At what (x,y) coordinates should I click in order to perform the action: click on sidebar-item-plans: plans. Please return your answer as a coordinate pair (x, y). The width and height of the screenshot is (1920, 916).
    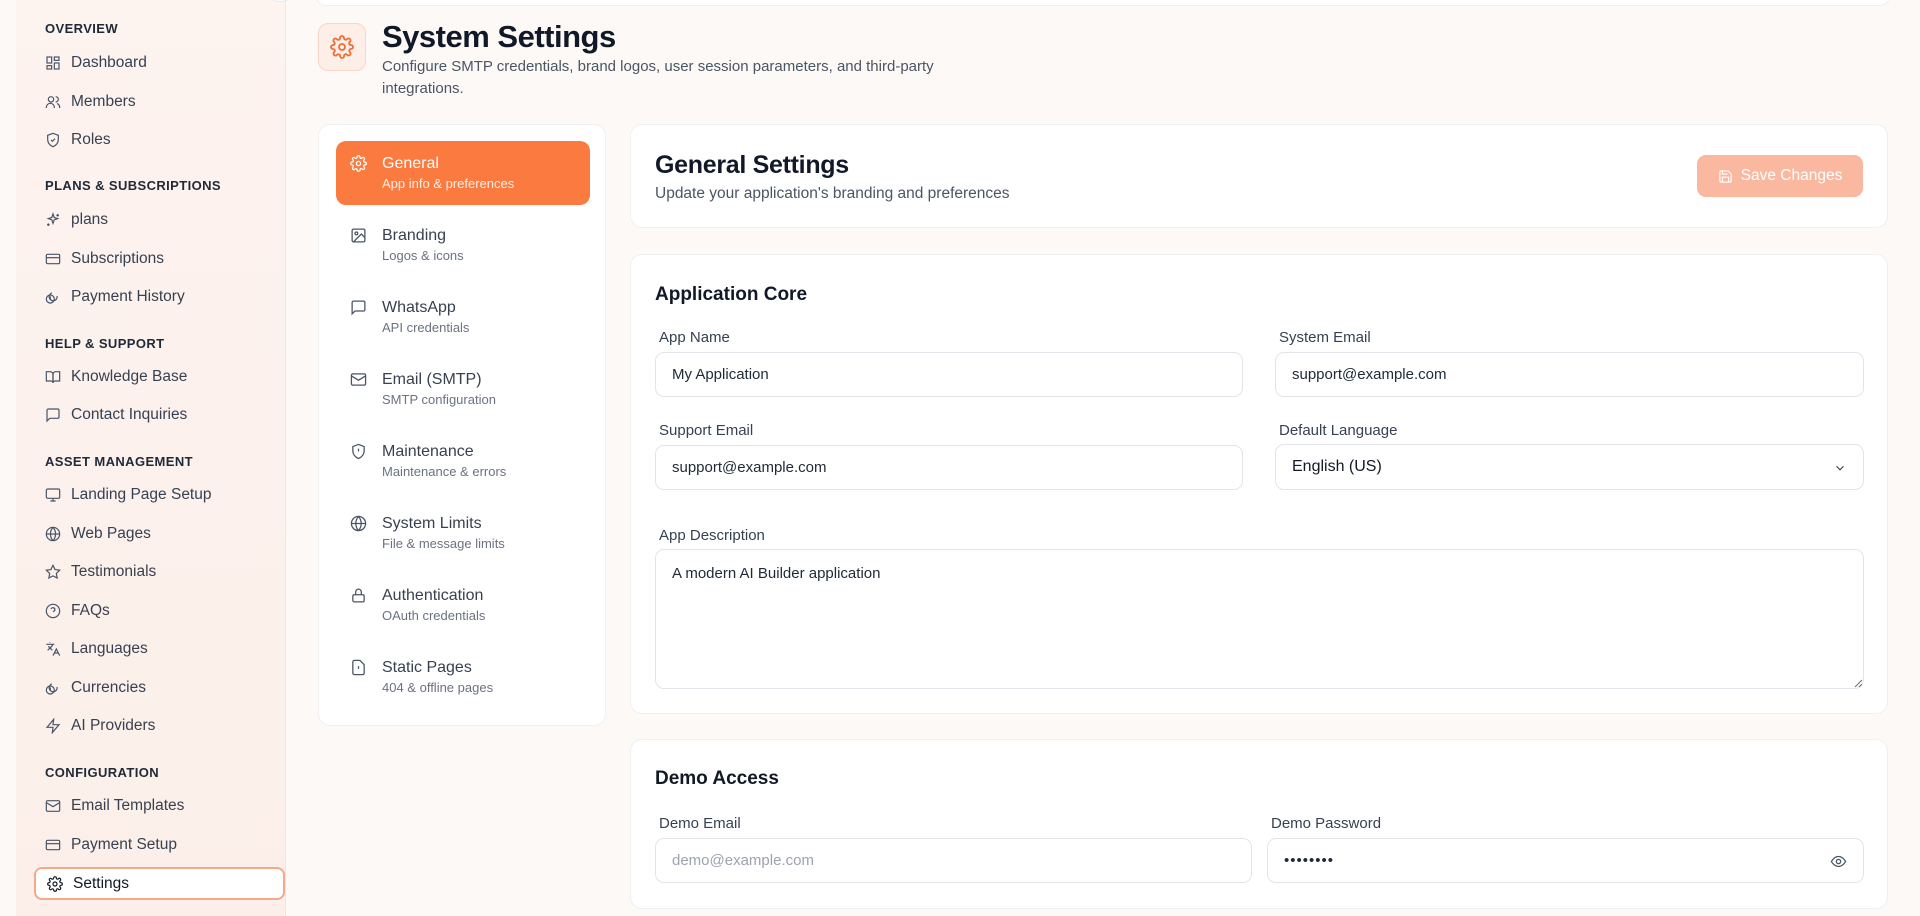
    Looking at the image, I should click on (156, 220).